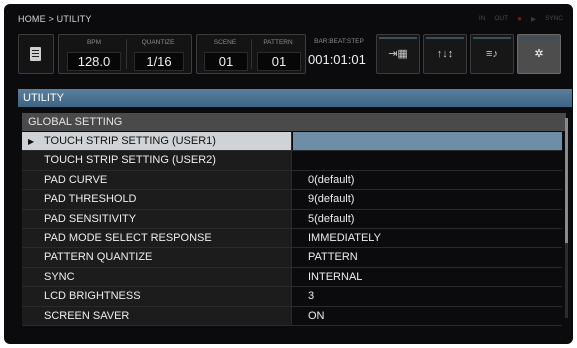 This screenshot has width=577, height=348. What do you see at coordinates (316, 315) in the screenshot?
I see `setting-value: ON` at bounding box center [316, 315].